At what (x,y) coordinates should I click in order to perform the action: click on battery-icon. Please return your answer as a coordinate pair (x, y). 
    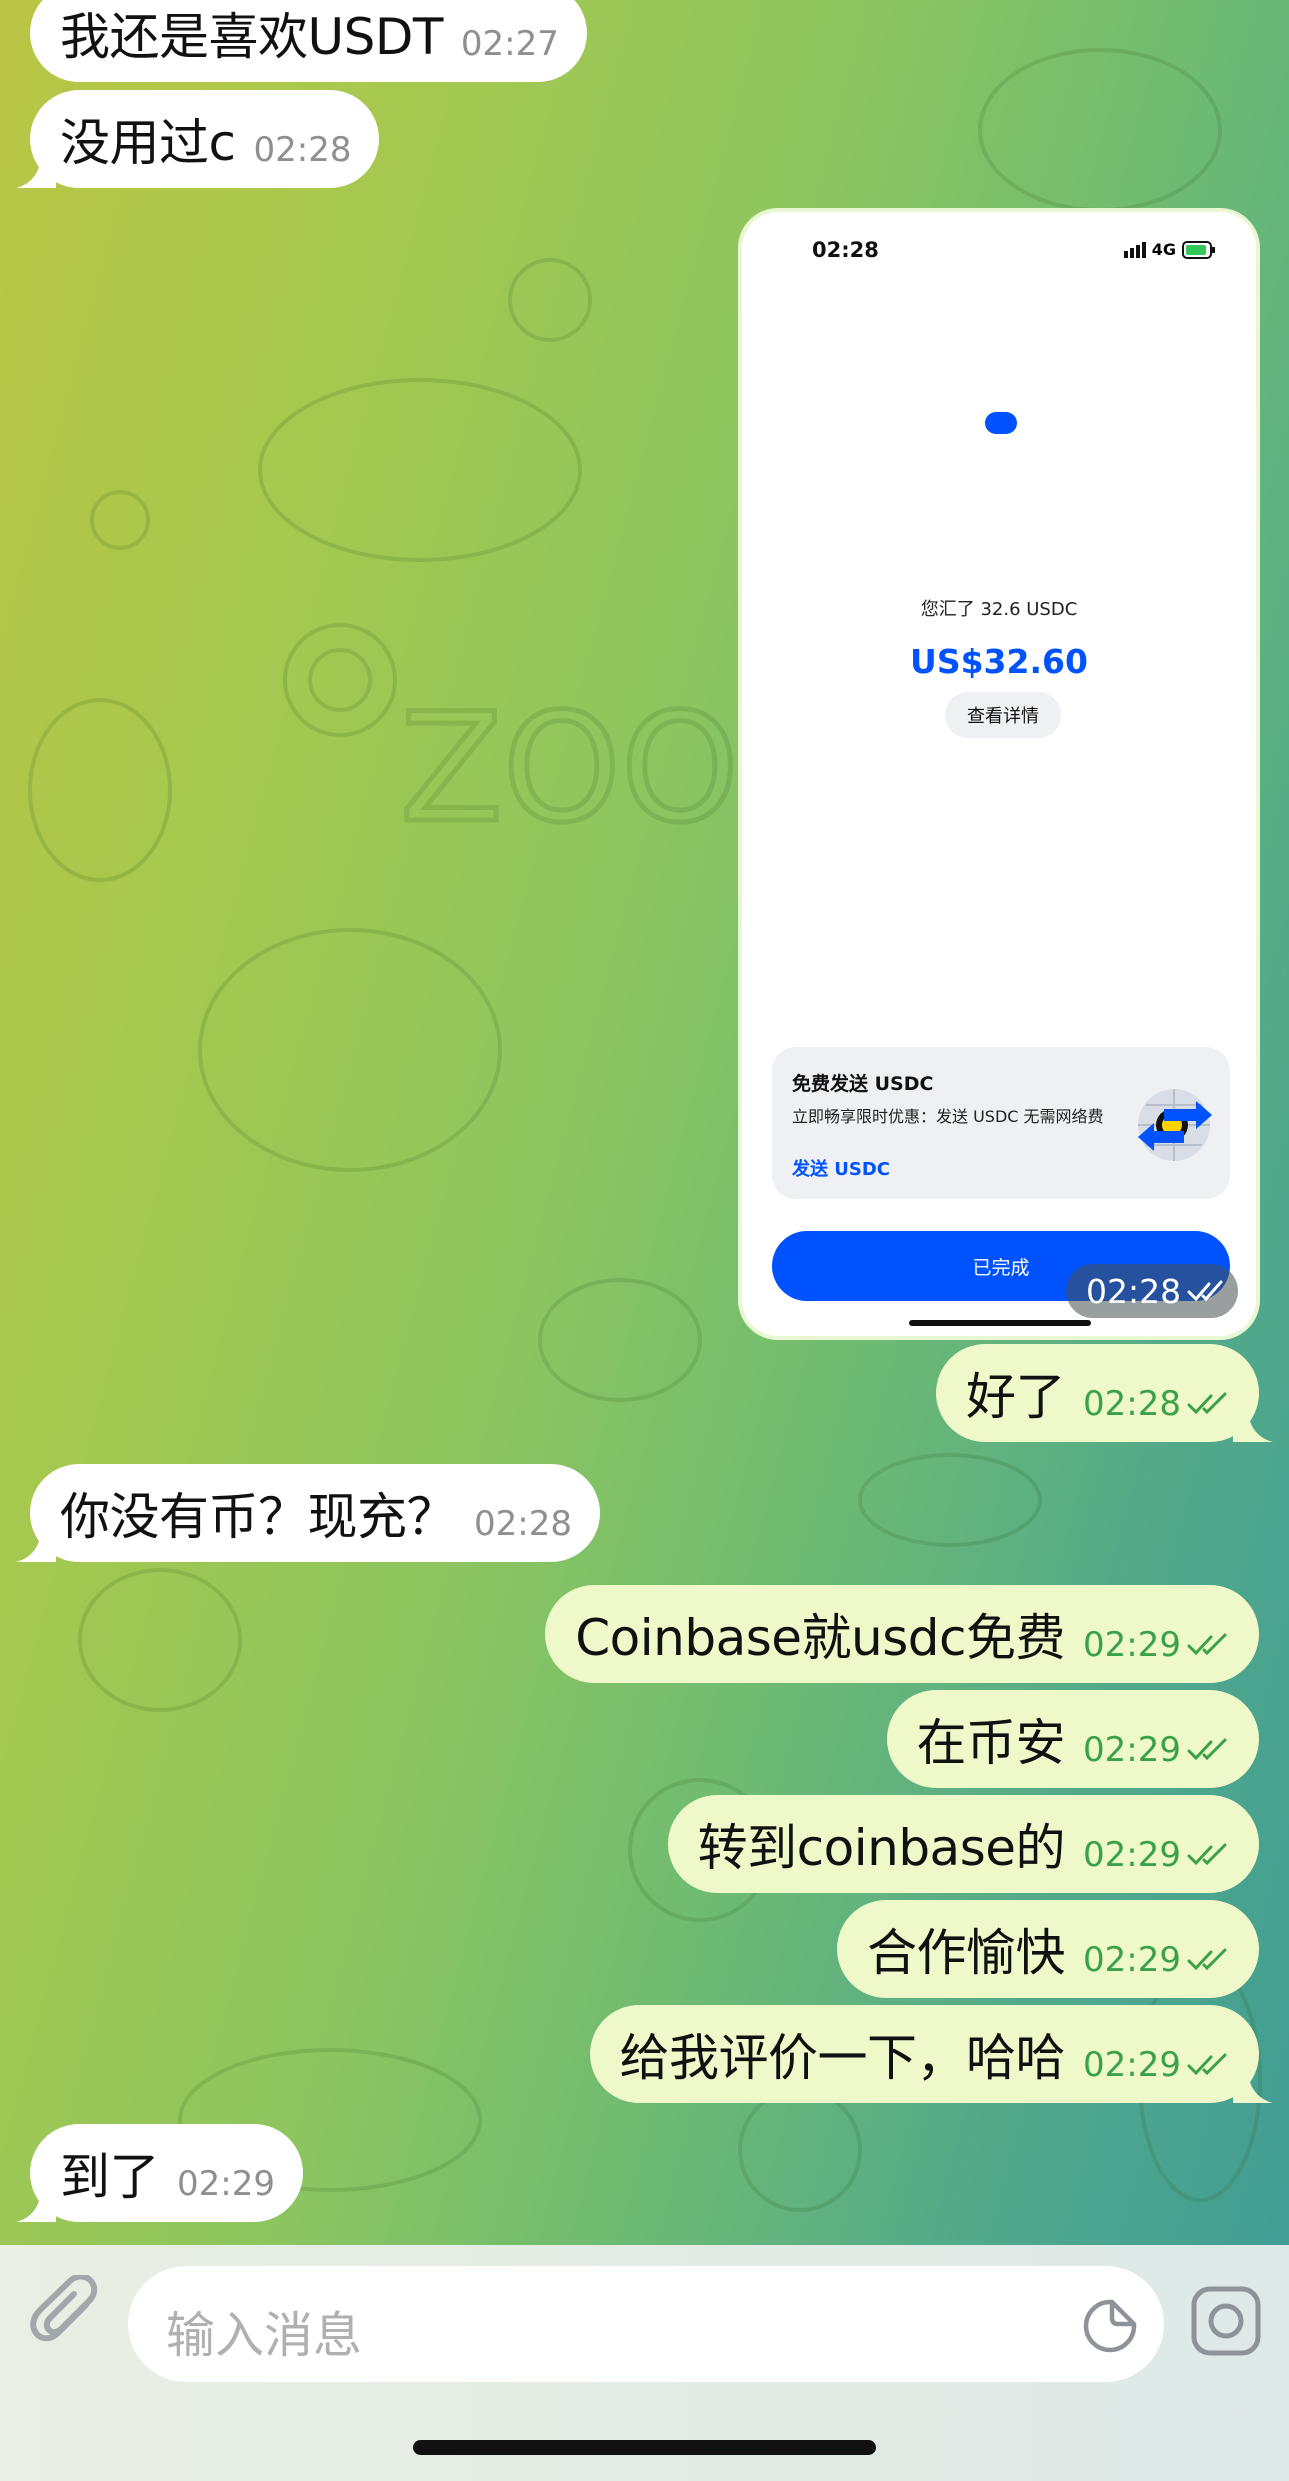
    Looking at the image, I should click on (1198, 249).